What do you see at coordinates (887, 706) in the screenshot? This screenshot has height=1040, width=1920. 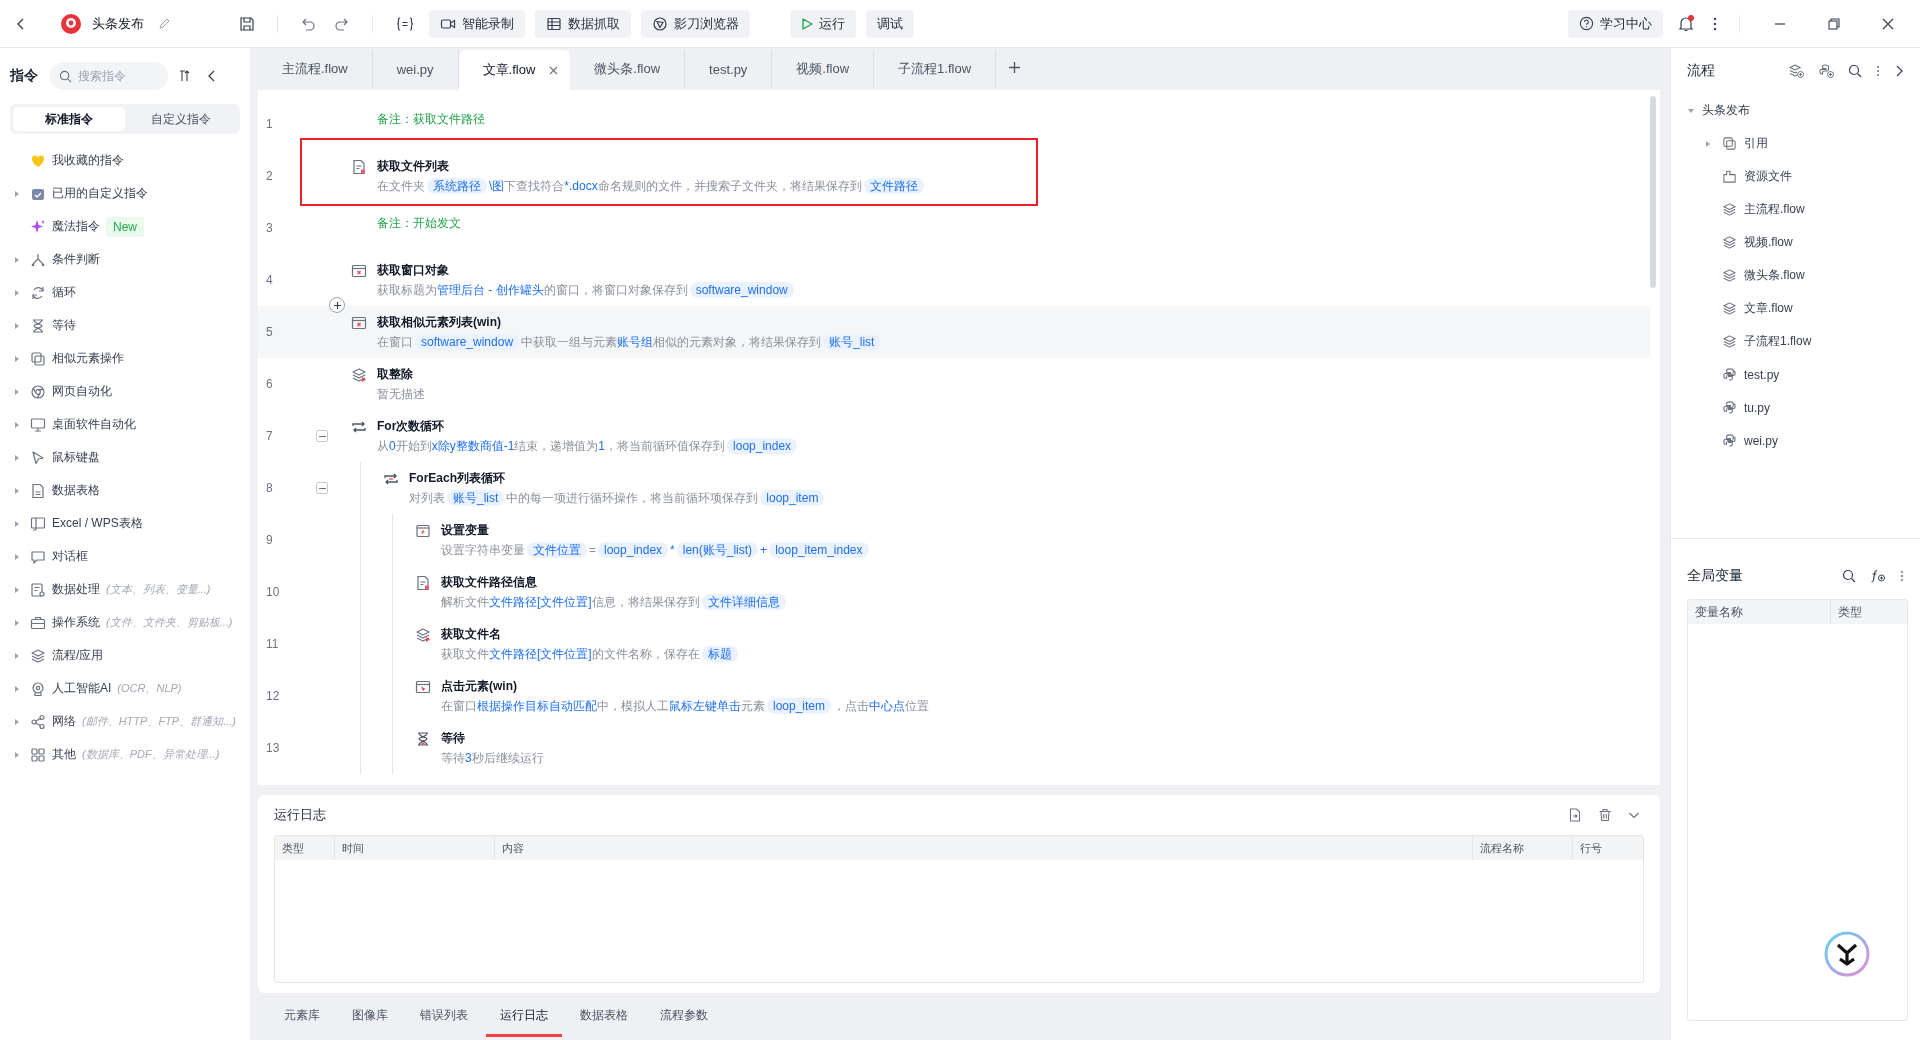 I see `link: 中心点` at bounding box center [887, 706].